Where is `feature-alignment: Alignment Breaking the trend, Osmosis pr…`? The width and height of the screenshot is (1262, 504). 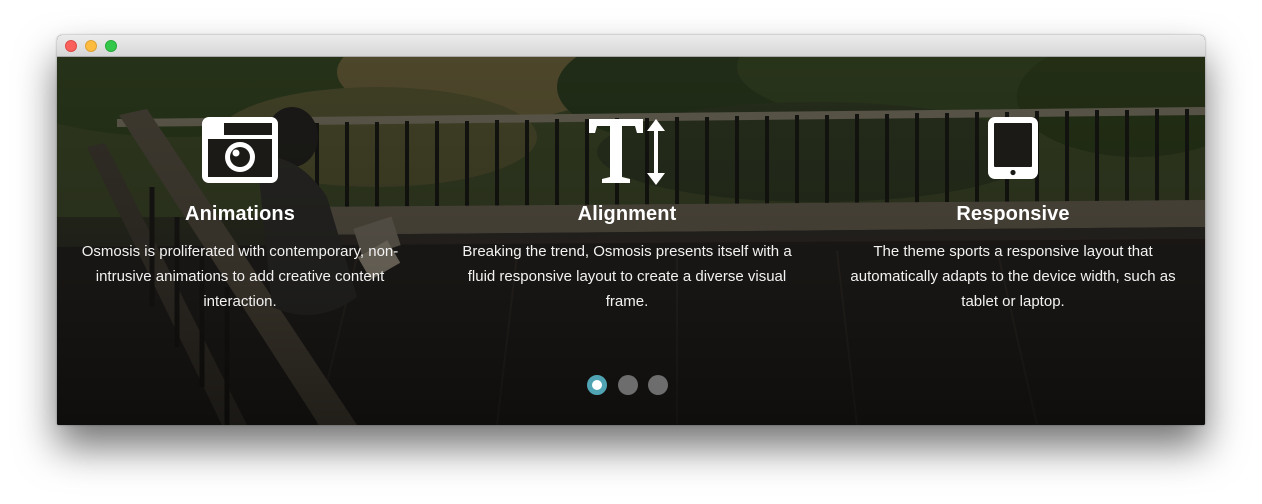
feature-alignment: Alignment Breaking the trend, Osmosis pr… is located at coordinates (627, 212).